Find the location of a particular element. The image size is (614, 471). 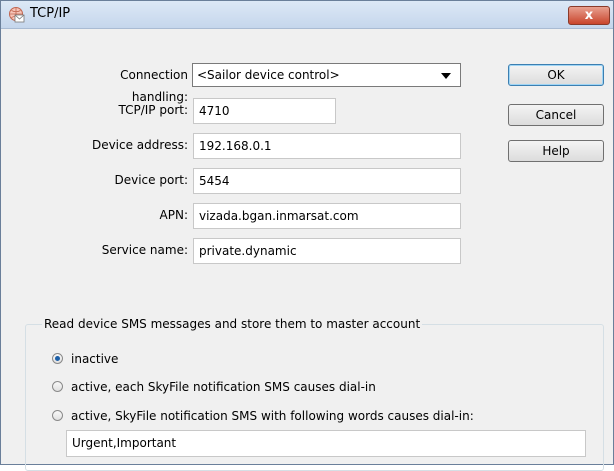

connection-handling-select: <Sailor device control> is located at coordinates (326, 75).